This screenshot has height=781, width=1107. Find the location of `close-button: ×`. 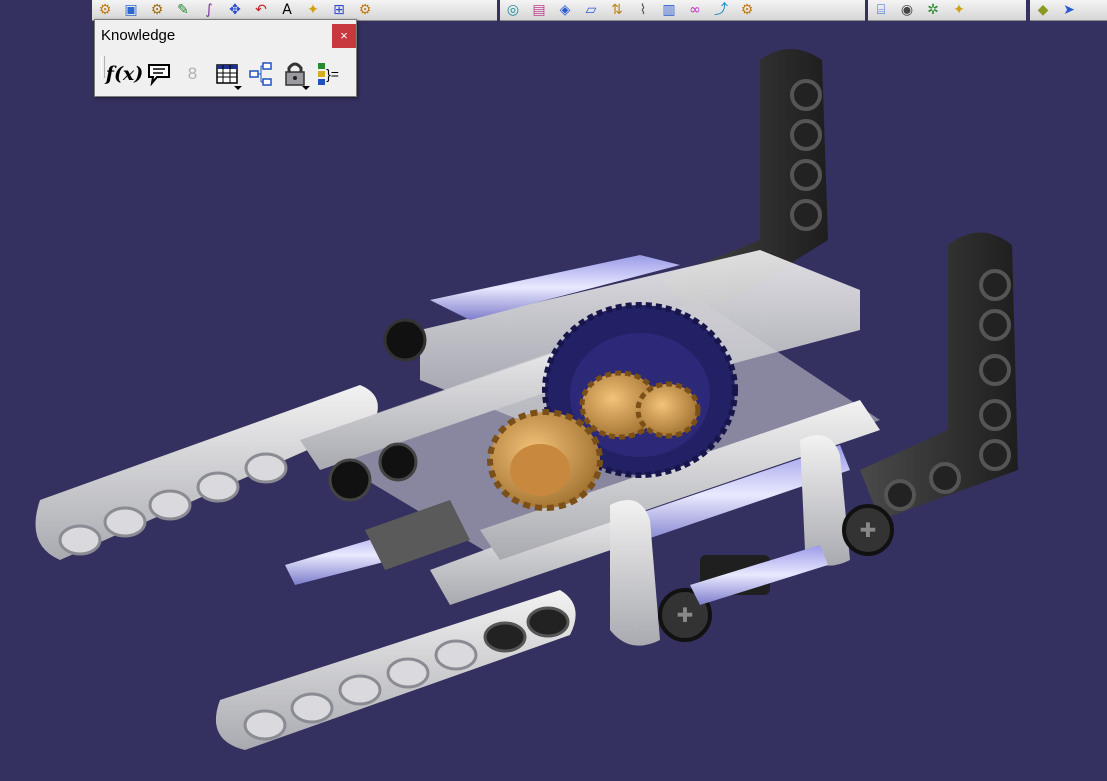

close-button: × is located at coordinates (344, 36).